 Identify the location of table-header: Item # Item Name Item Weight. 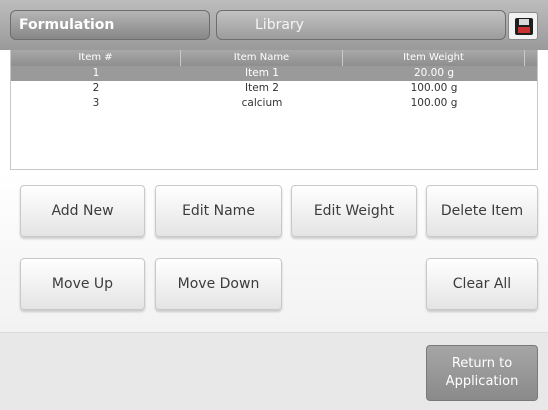
(274, 58).